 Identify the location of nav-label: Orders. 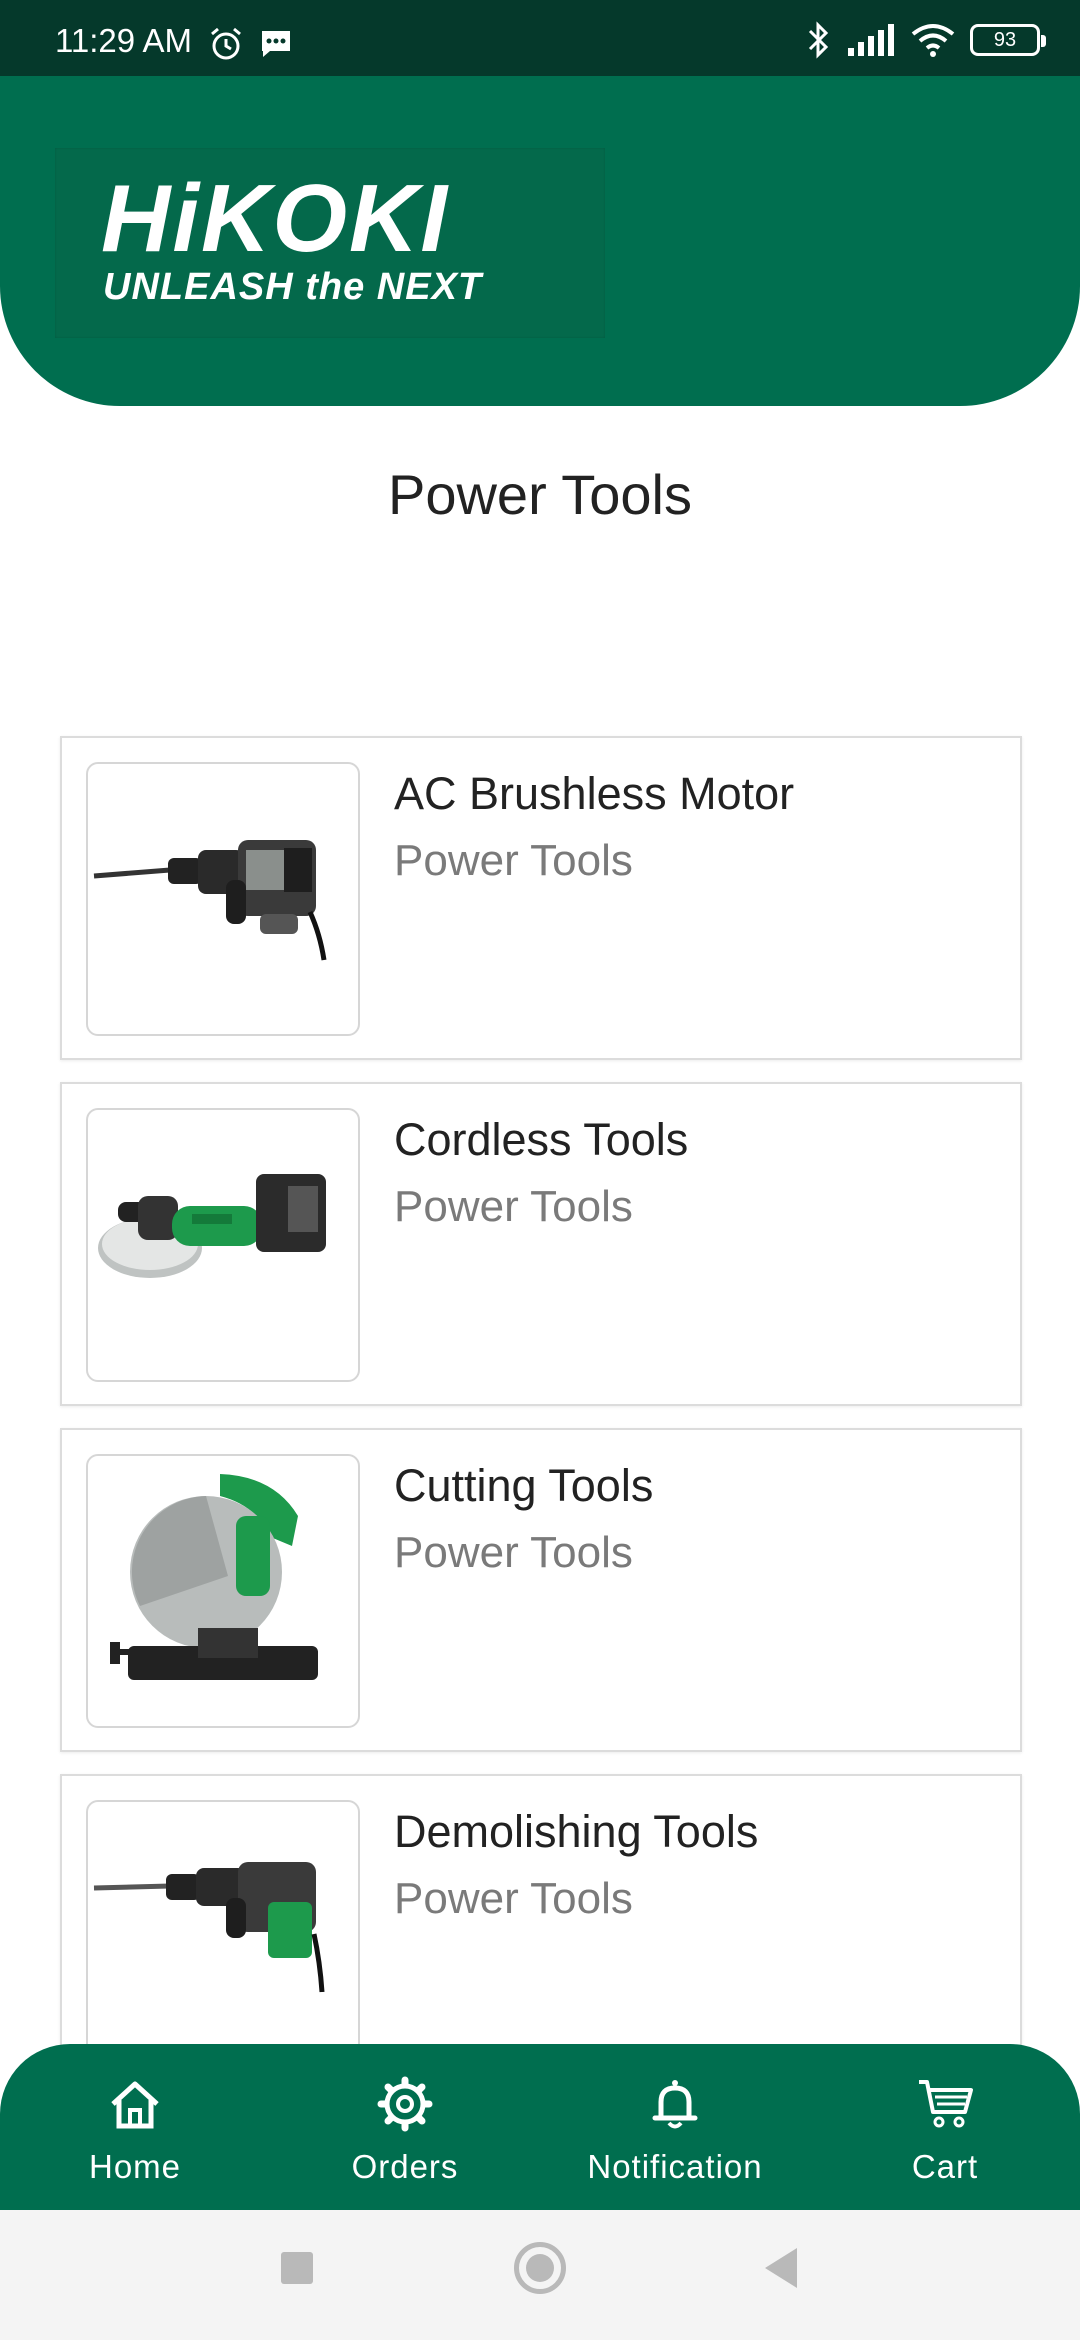
(405, 2166).